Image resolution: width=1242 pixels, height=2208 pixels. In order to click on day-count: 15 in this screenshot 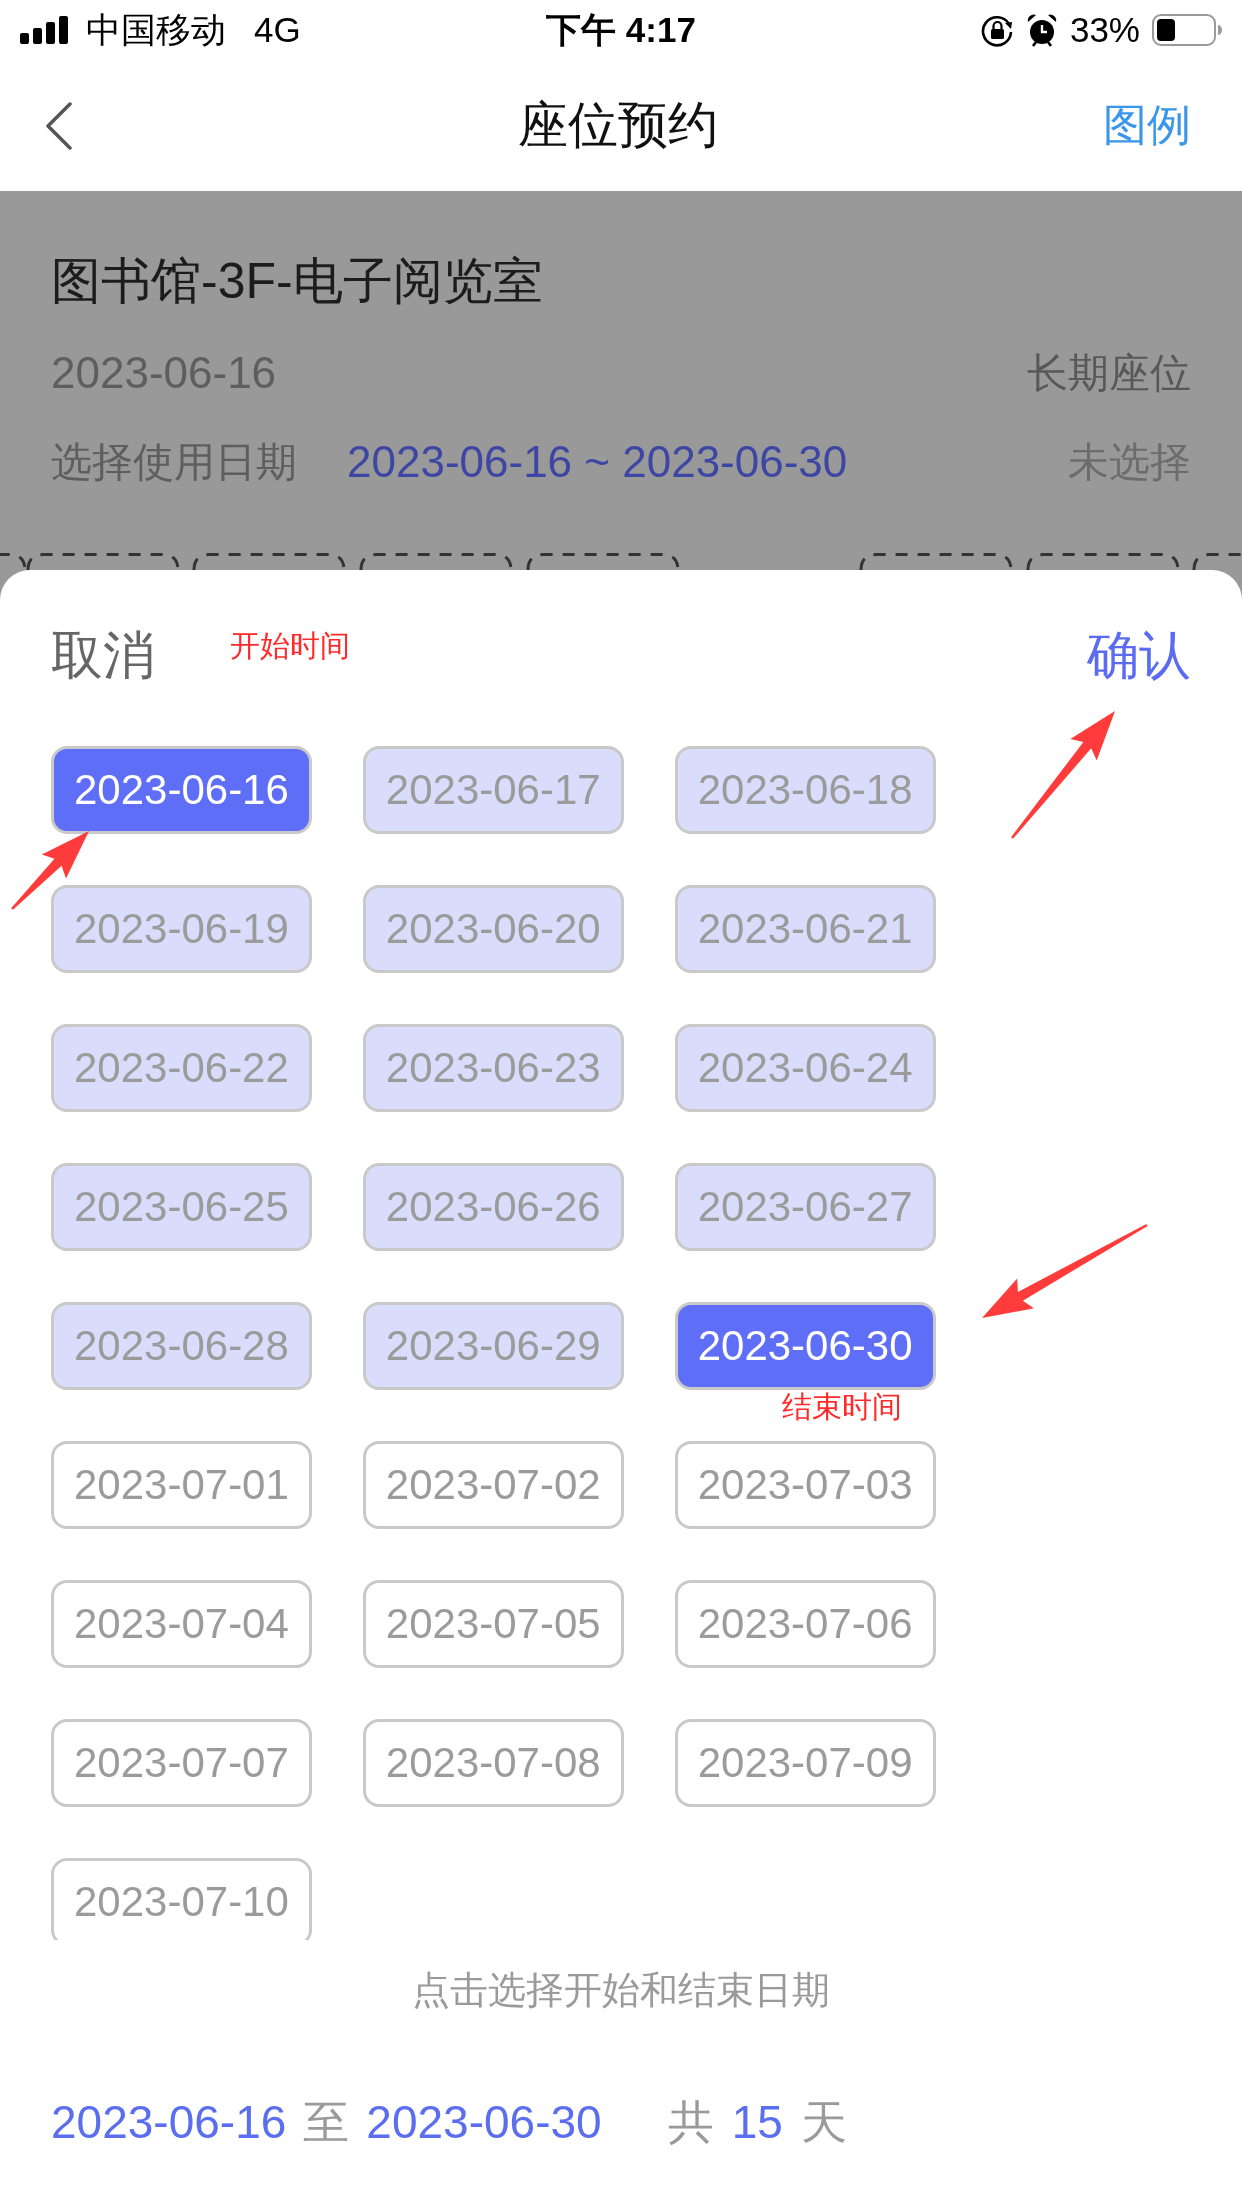, I will do `click(757, 2122)`.